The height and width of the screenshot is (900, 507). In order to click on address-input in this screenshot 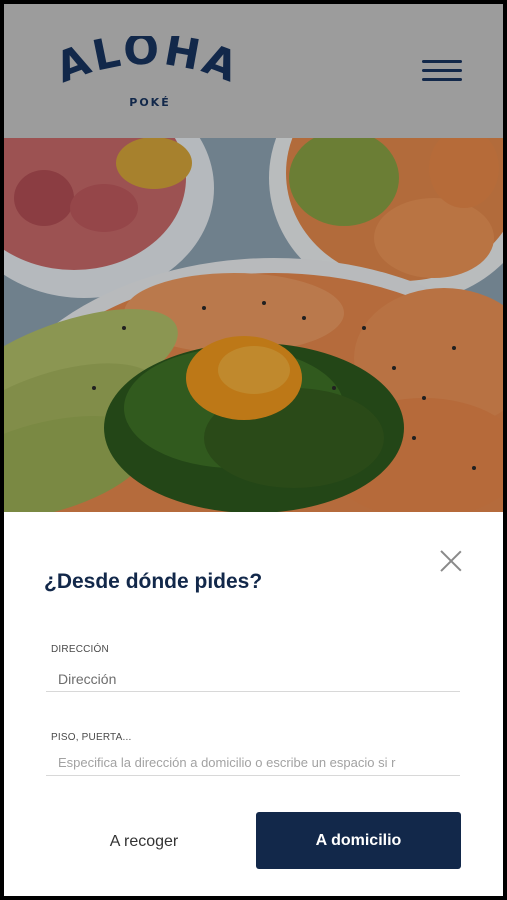, I will do `click(253, 679)`.